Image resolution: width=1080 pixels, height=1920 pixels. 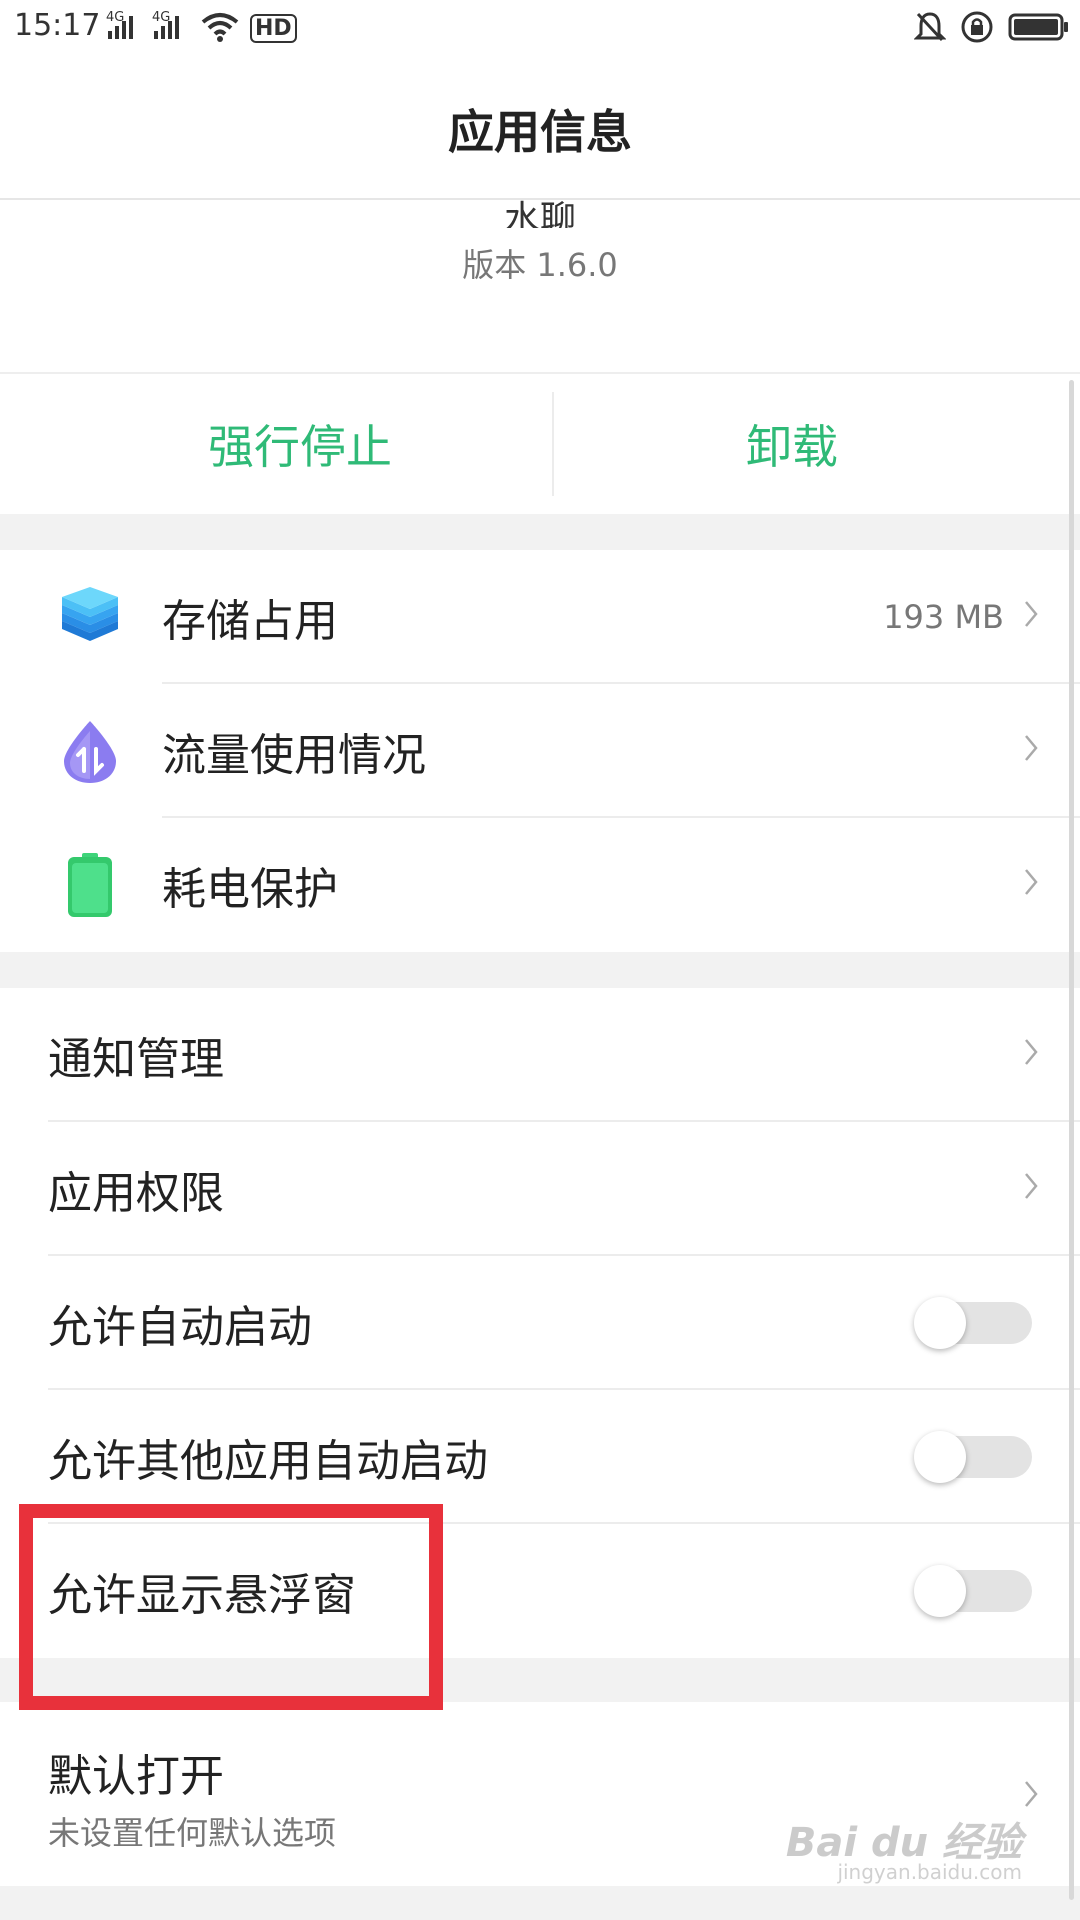 What do you see at coordinates (231, 1607) in the screenshot?
I see `highlight-box` at bounding box center [231, 1607].